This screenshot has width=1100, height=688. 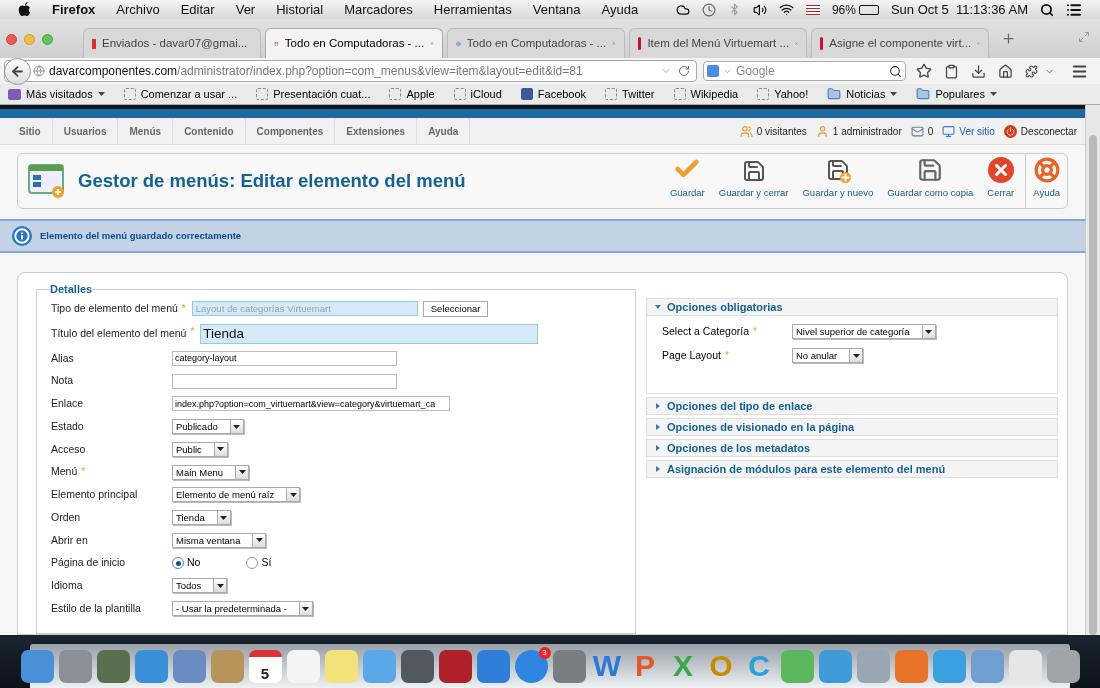 I want to click on select-dropdown: Main Menu, so click(x=210, y=472).